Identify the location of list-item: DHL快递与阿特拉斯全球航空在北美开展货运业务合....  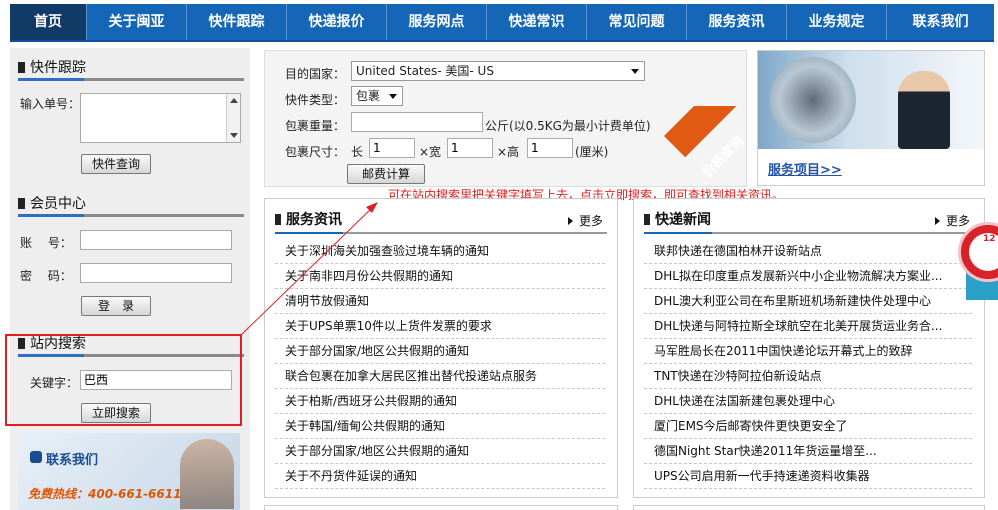
(808, 326).